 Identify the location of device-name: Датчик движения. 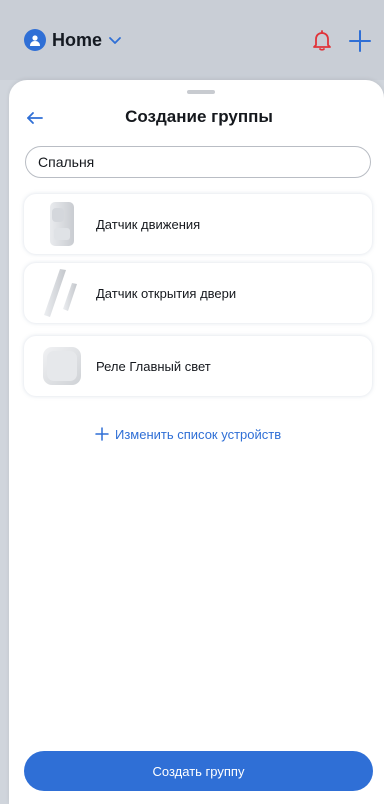
(148, 224).